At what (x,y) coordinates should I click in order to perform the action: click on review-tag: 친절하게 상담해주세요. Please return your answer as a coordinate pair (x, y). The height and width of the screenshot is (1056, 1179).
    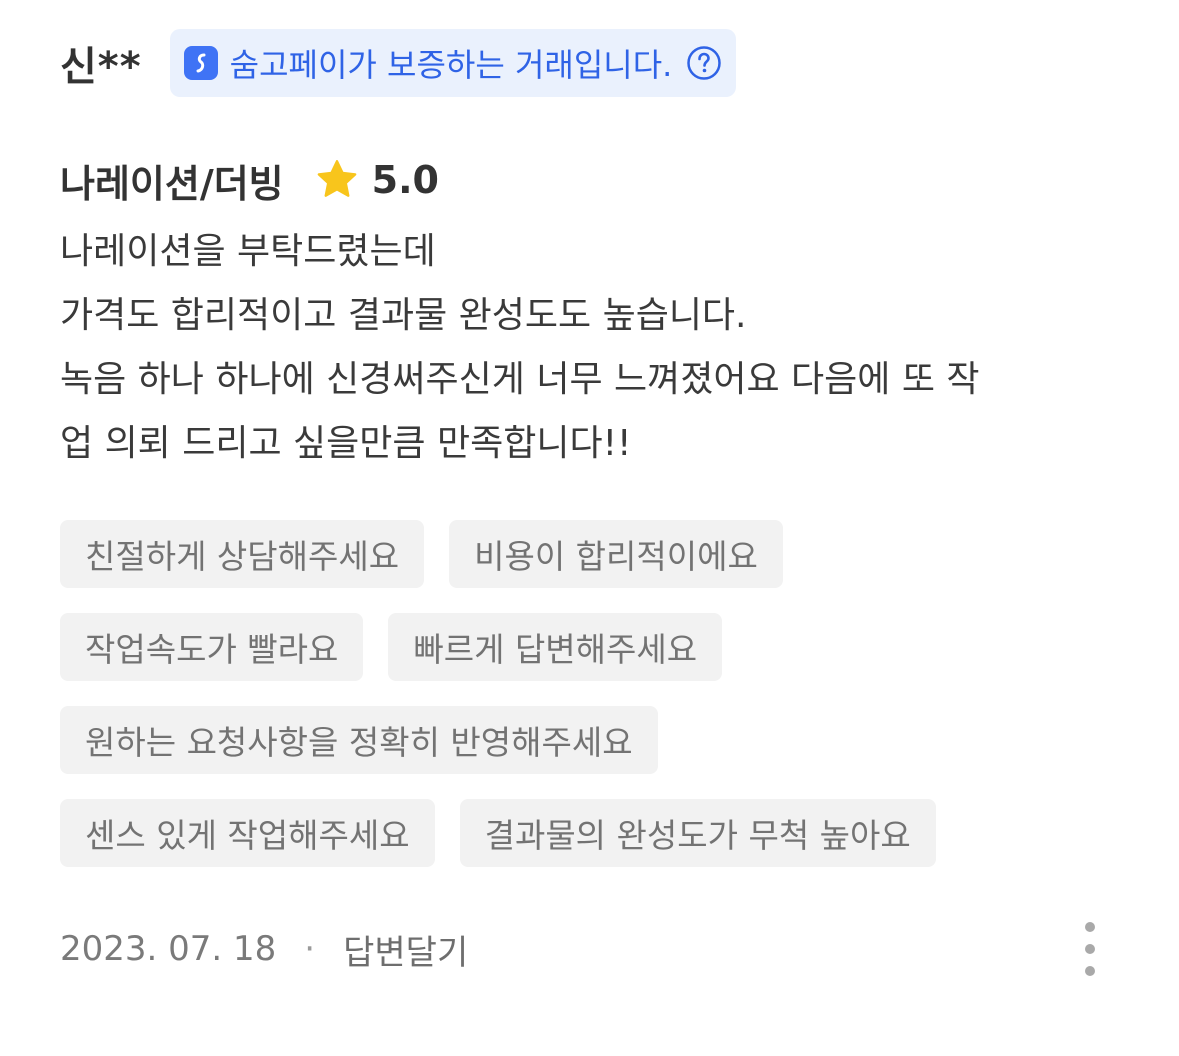
    Looking at the image, I should click on (242, 554).